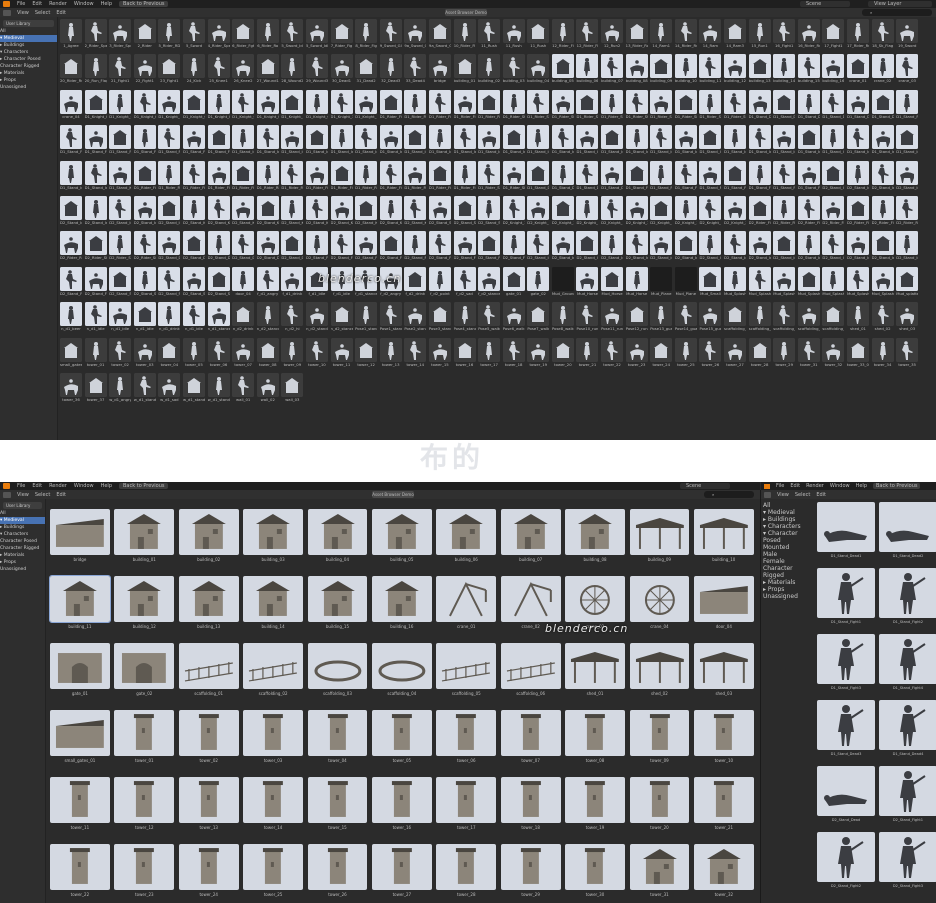 This screenshot has width=936, height=903. I want to click on catalog-item: ▾ Medieval, so click(28, 38).